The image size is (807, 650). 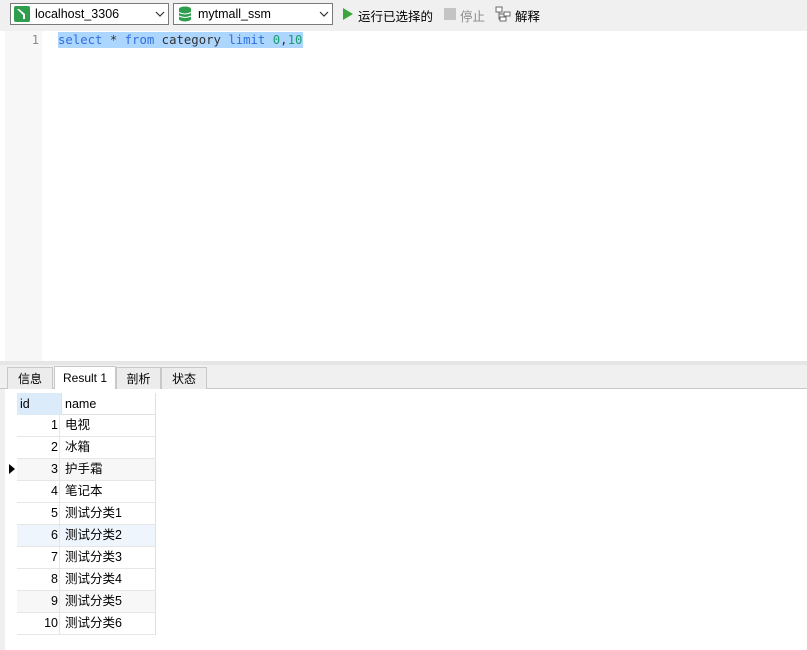 I want to click on table-row: 2 冰箱, so click(x=86, y=448).